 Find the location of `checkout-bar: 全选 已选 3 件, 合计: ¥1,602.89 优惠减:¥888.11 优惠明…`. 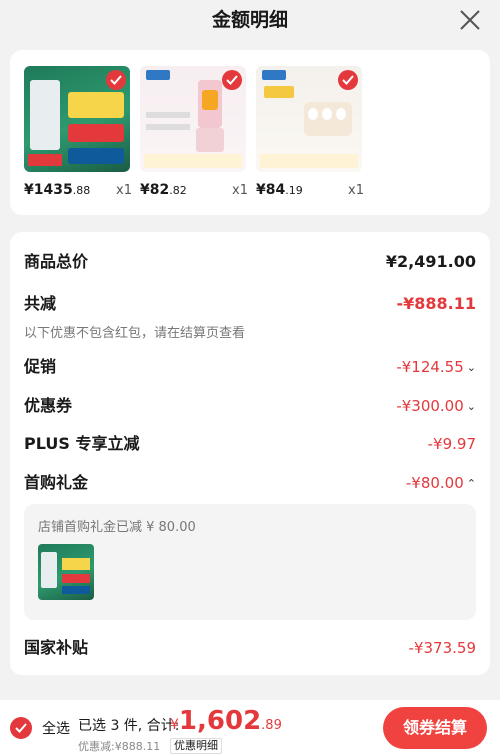

checkout-bar: 全选 已选 3 件, 合计: ¥1,602.89 优惠减:¥888.11 优惠明… is located at coordinates (250, 727).